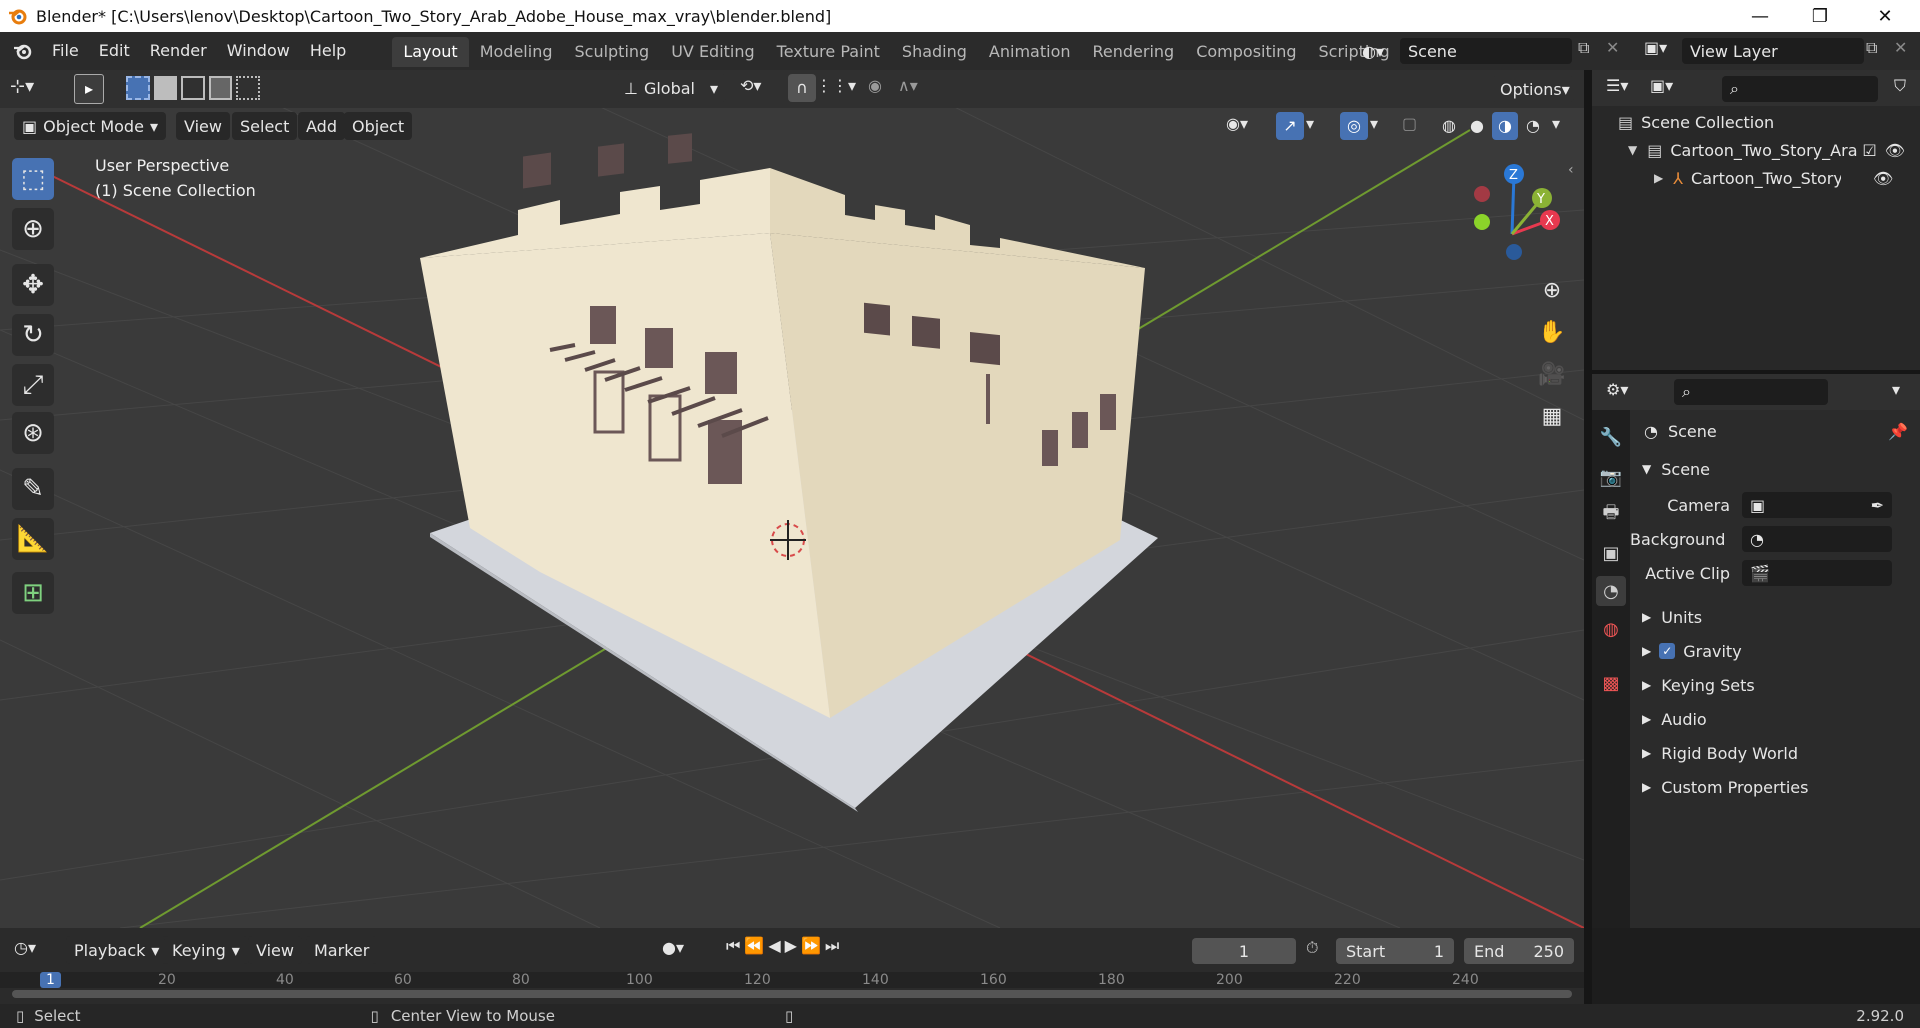 The height and width of the screenshot is (1028, 1920). What do you see at coordinates (1658, 178) in the screenshot?
I see `expand-arrow-icon: ▶` at bounding box center [1658, 178].